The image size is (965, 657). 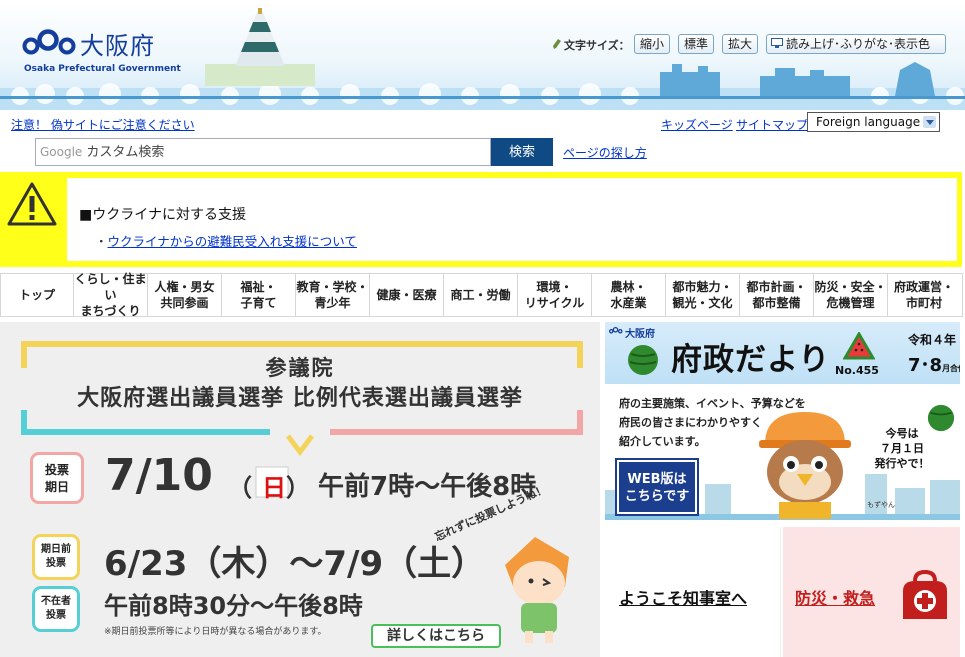 I want to click on nav-health: 健康・医療, so click(x=407, y=295).